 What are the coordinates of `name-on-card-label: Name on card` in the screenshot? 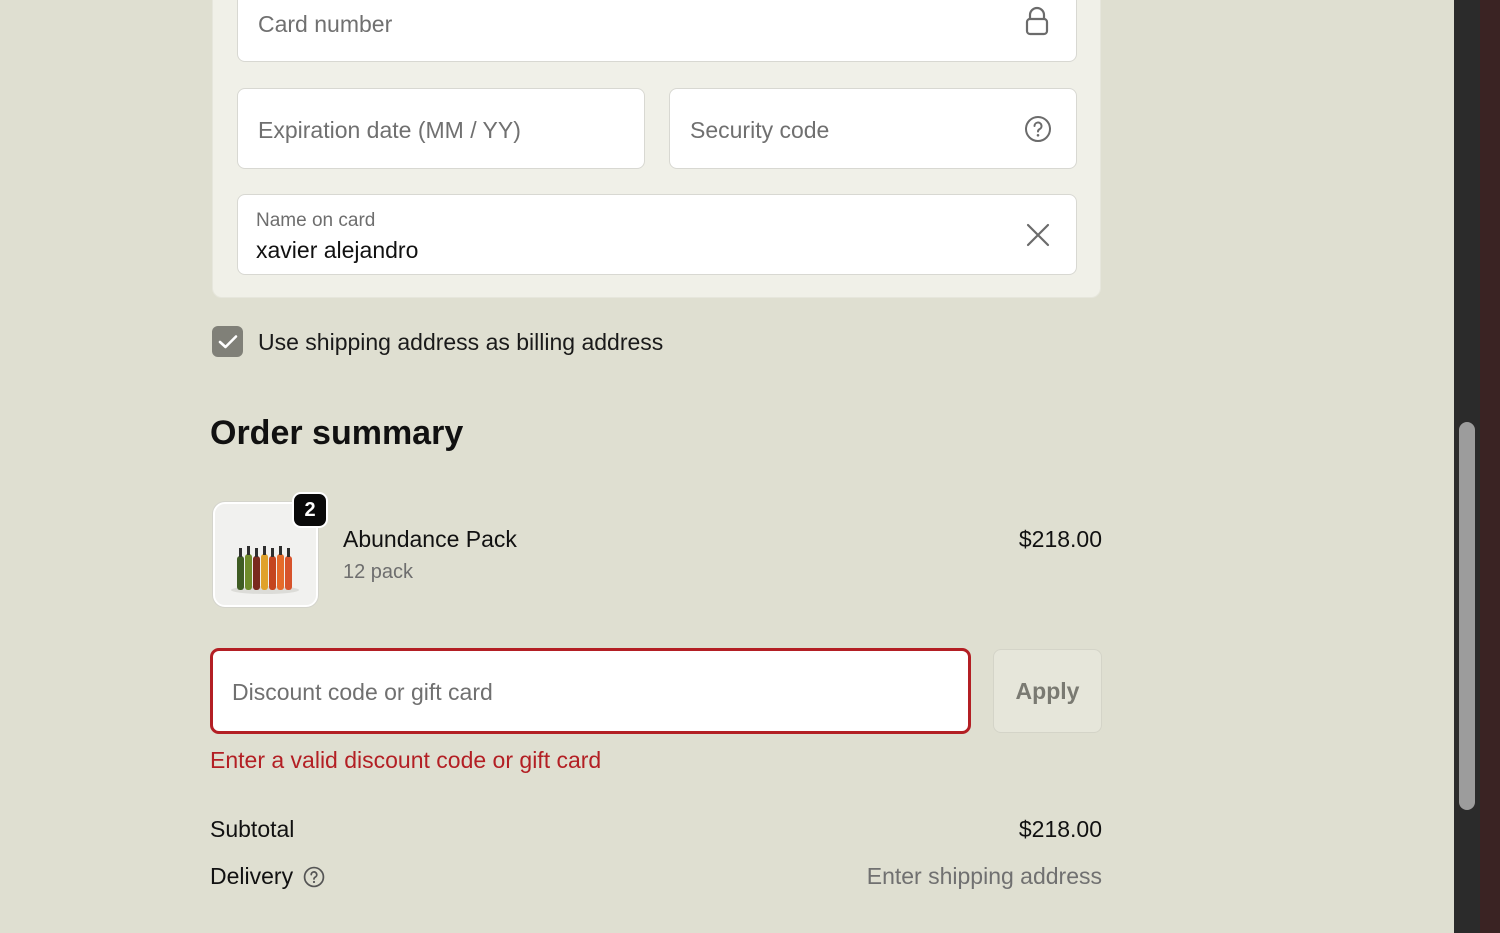 It's located at (316, 220).